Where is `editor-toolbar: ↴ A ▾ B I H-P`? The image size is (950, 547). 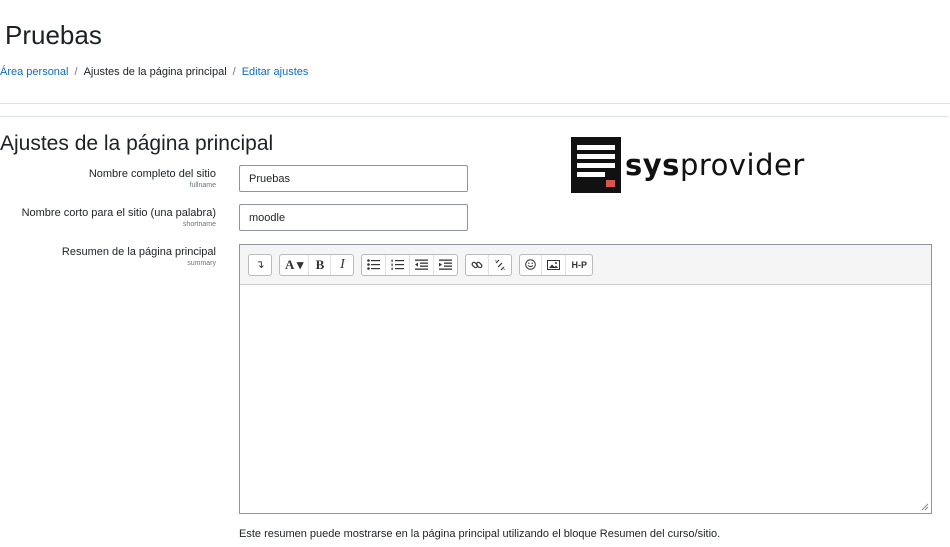
editor-toolbar: ↴ A ▾ B I H-P is located at coordinates (585, 265).